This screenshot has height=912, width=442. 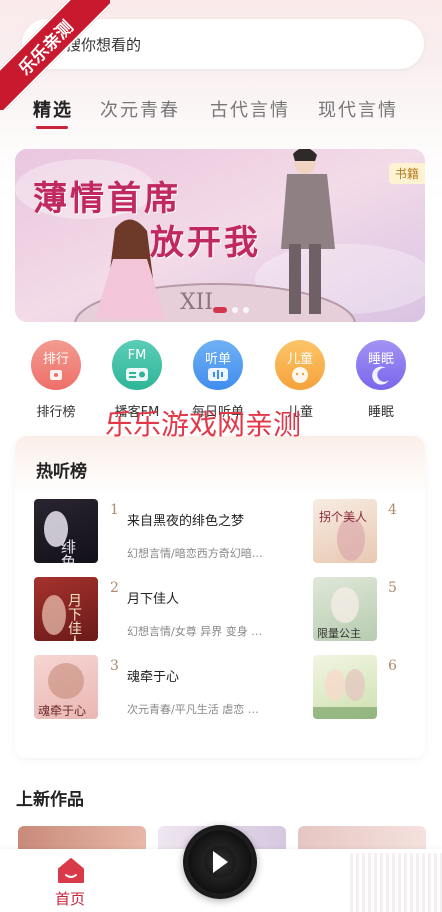 What do you see at coordinates (114, 510) in the screenshot?
I see `rank-number: 1` at bounding box center [114, 510].